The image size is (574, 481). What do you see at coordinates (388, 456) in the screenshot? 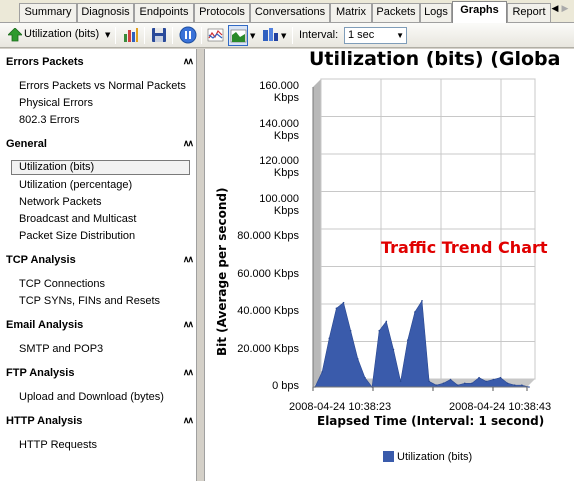
I see `legend-swatch` at bounding box center [388, 456].